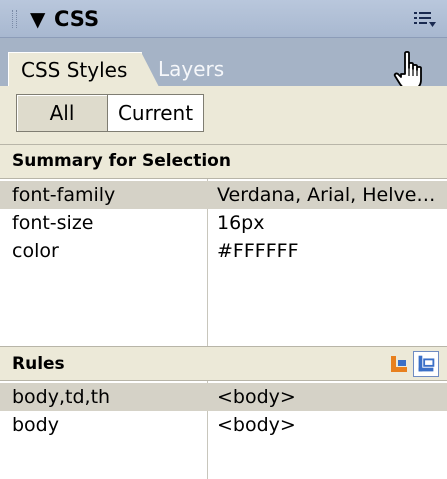 This screenshot has height=479, width=447. I want to click on rule-selector: body,td,th, so click(61, 397).